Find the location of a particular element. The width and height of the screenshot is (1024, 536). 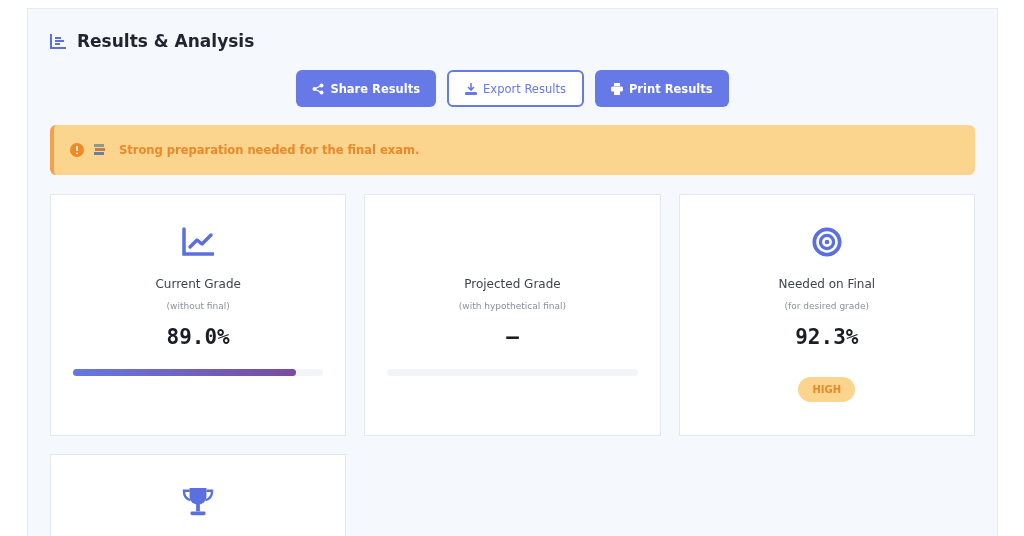

printer-icon is located at coordinates (616, 88).